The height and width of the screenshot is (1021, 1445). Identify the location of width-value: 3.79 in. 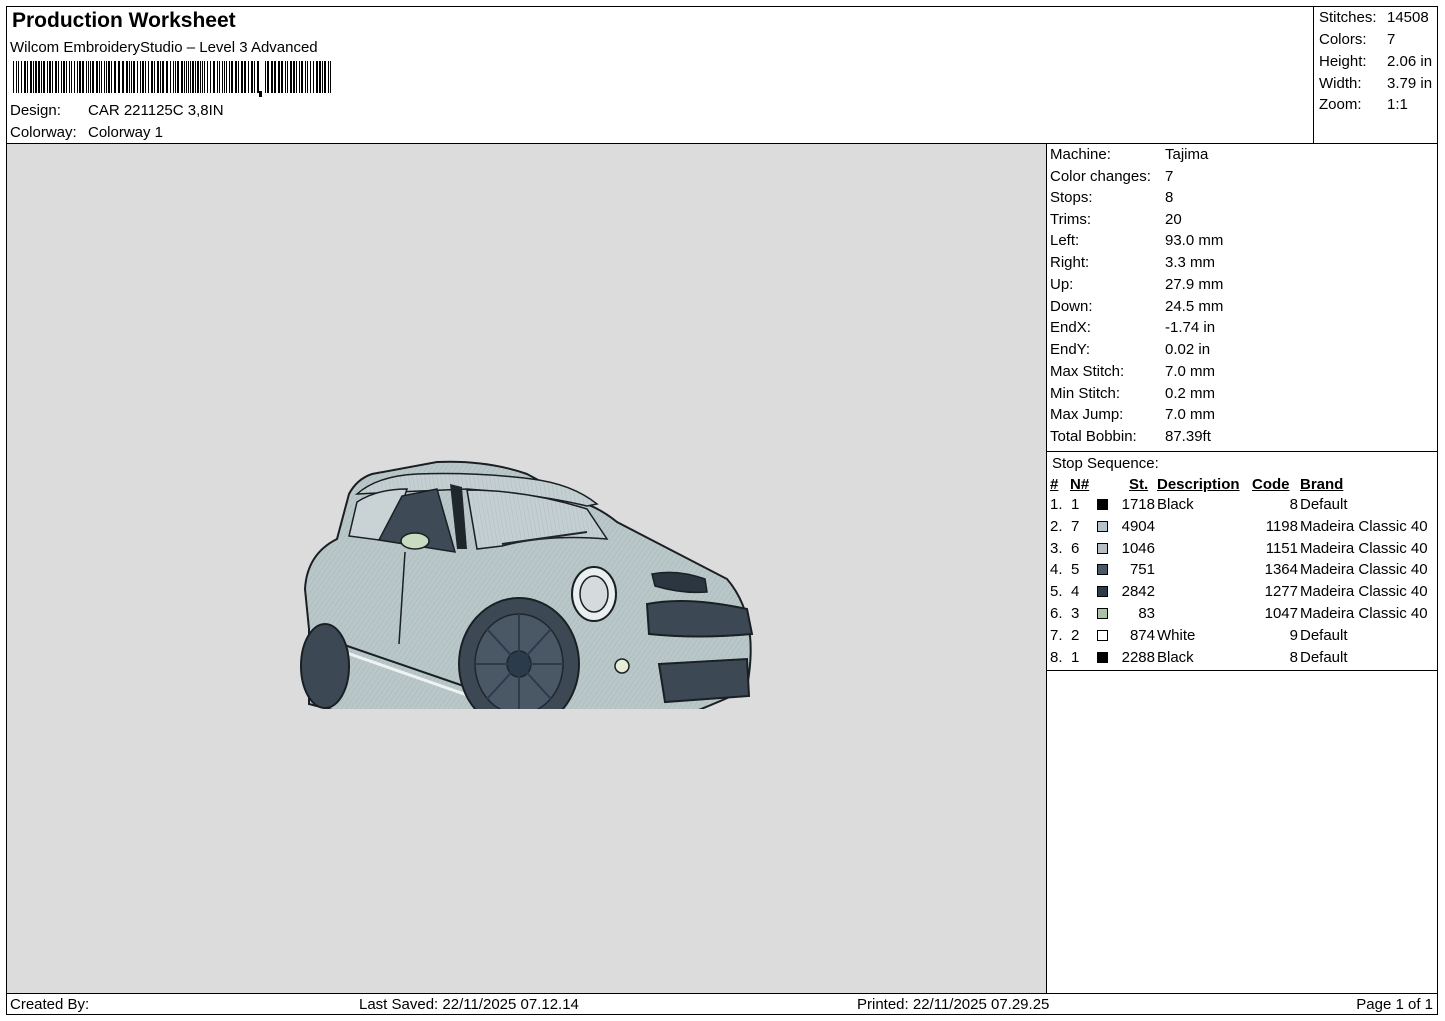
(1410, 83).